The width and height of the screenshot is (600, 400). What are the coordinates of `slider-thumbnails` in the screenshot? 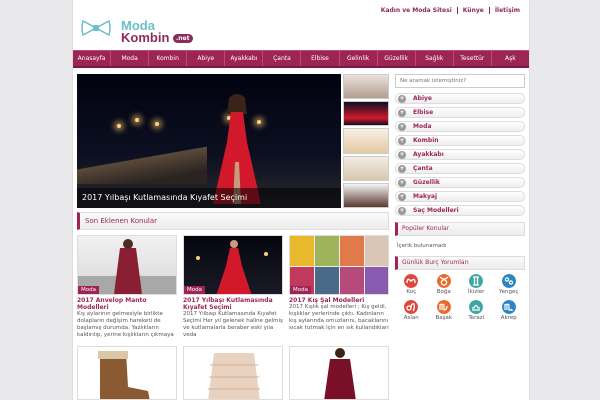 It's located at (366, 141).